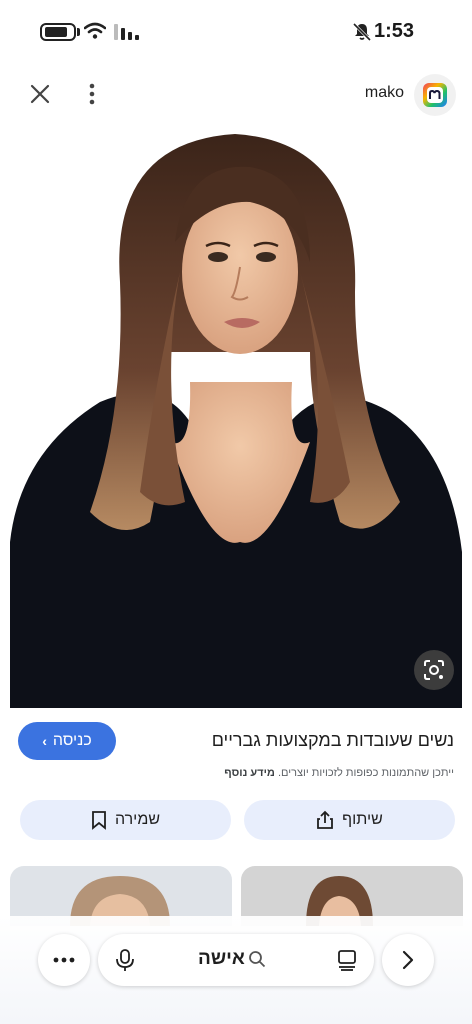 The width and height of the screenshot is (472, 1024). I want to click on site-logo, so click(435, 95).